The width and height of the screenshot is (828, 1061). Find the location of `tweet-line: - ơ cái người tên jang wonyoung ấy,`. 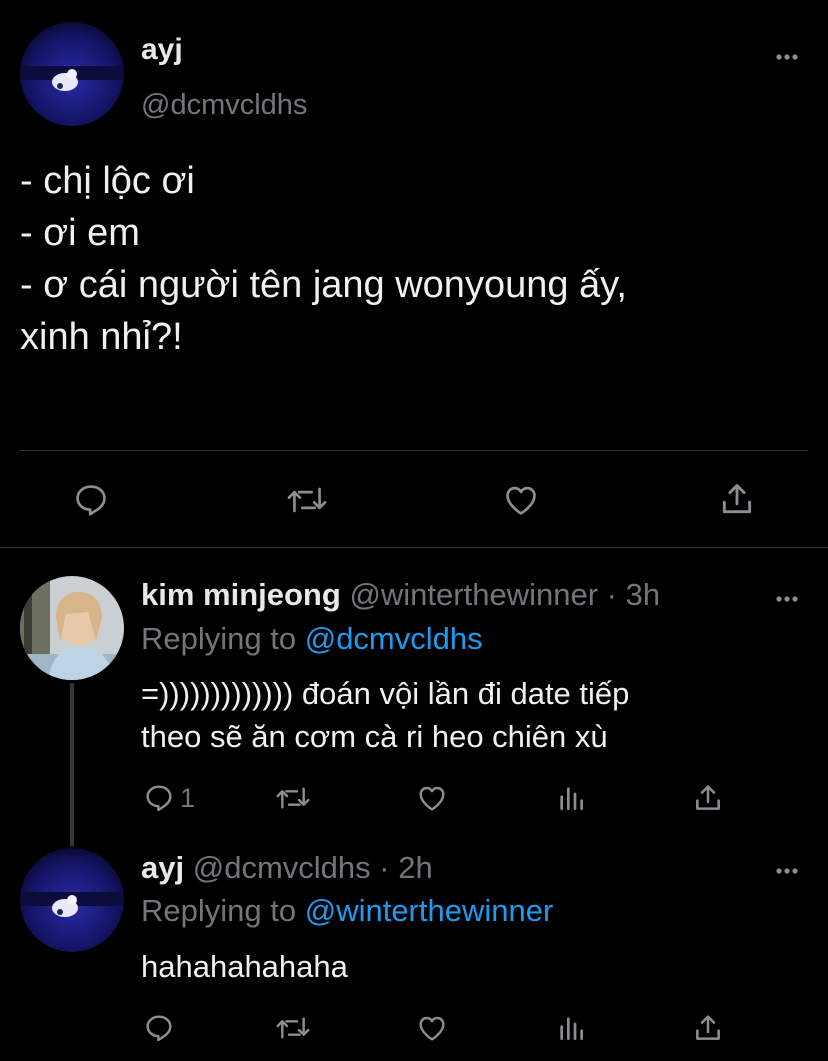

tweet-line: - ơ cái người tên jang wonyoung ấy, is located at coordinates (323, 285).